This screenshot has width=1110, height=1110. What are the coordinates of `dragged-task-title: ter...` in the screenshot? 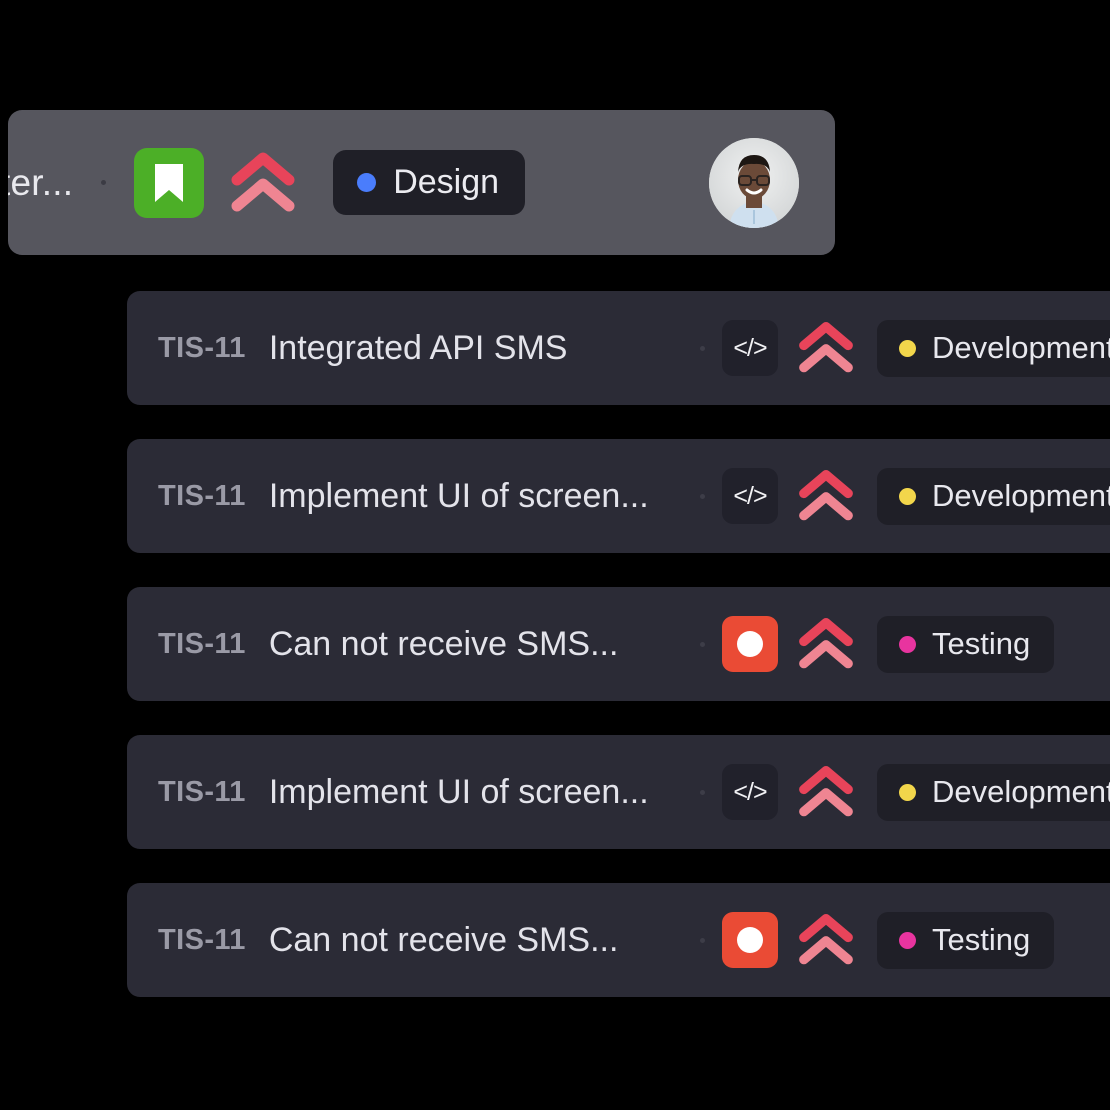 It's located at (41, 182).